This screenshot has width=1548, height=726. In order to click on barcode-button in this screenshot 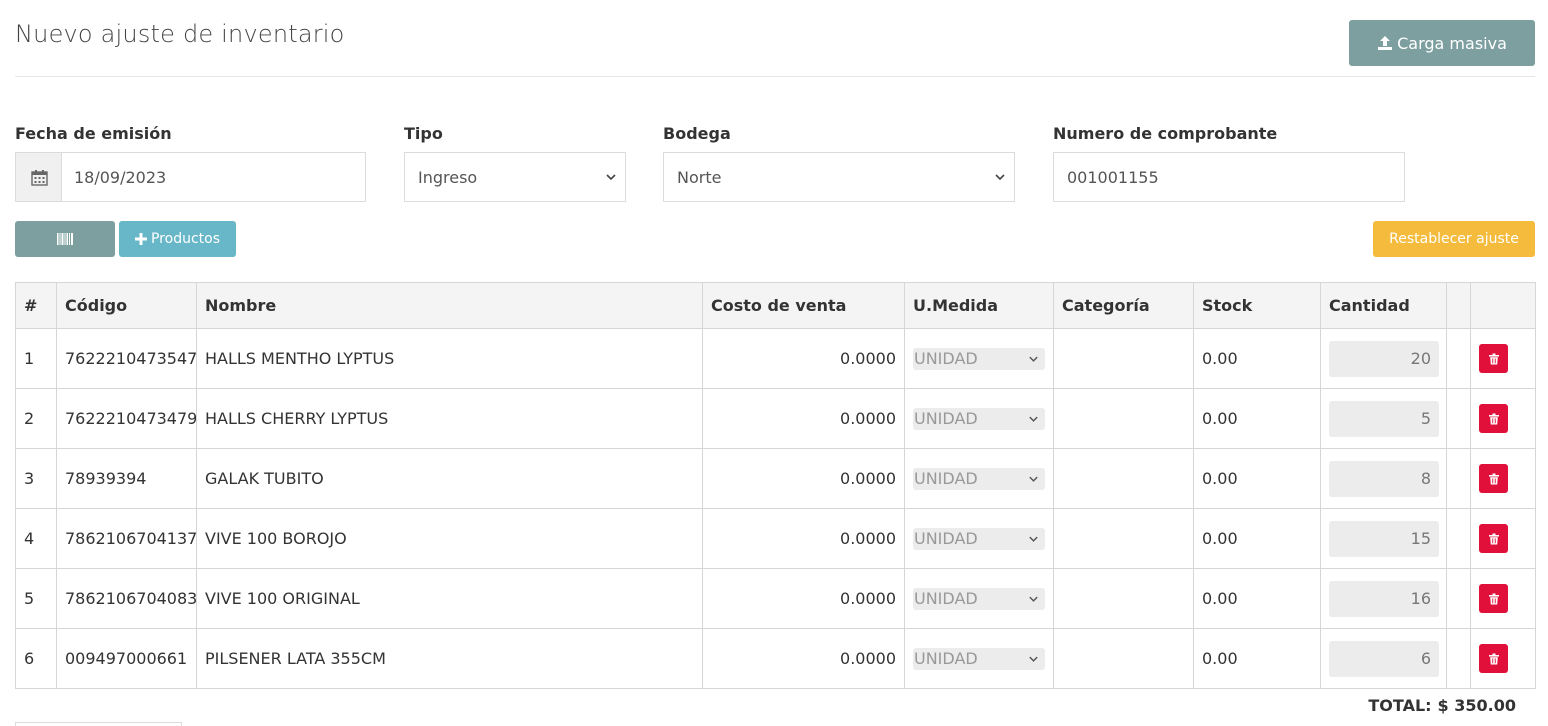, I will do `click(65, 239)`.